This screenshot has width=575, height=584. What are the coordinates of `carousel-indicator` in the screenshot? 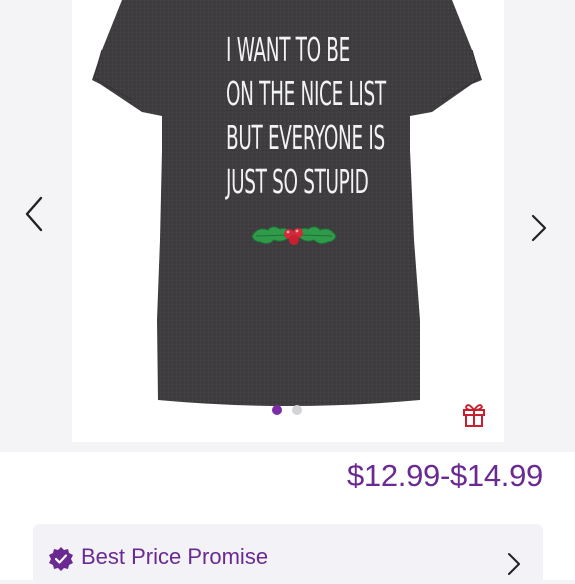 It's located at (290, 411).